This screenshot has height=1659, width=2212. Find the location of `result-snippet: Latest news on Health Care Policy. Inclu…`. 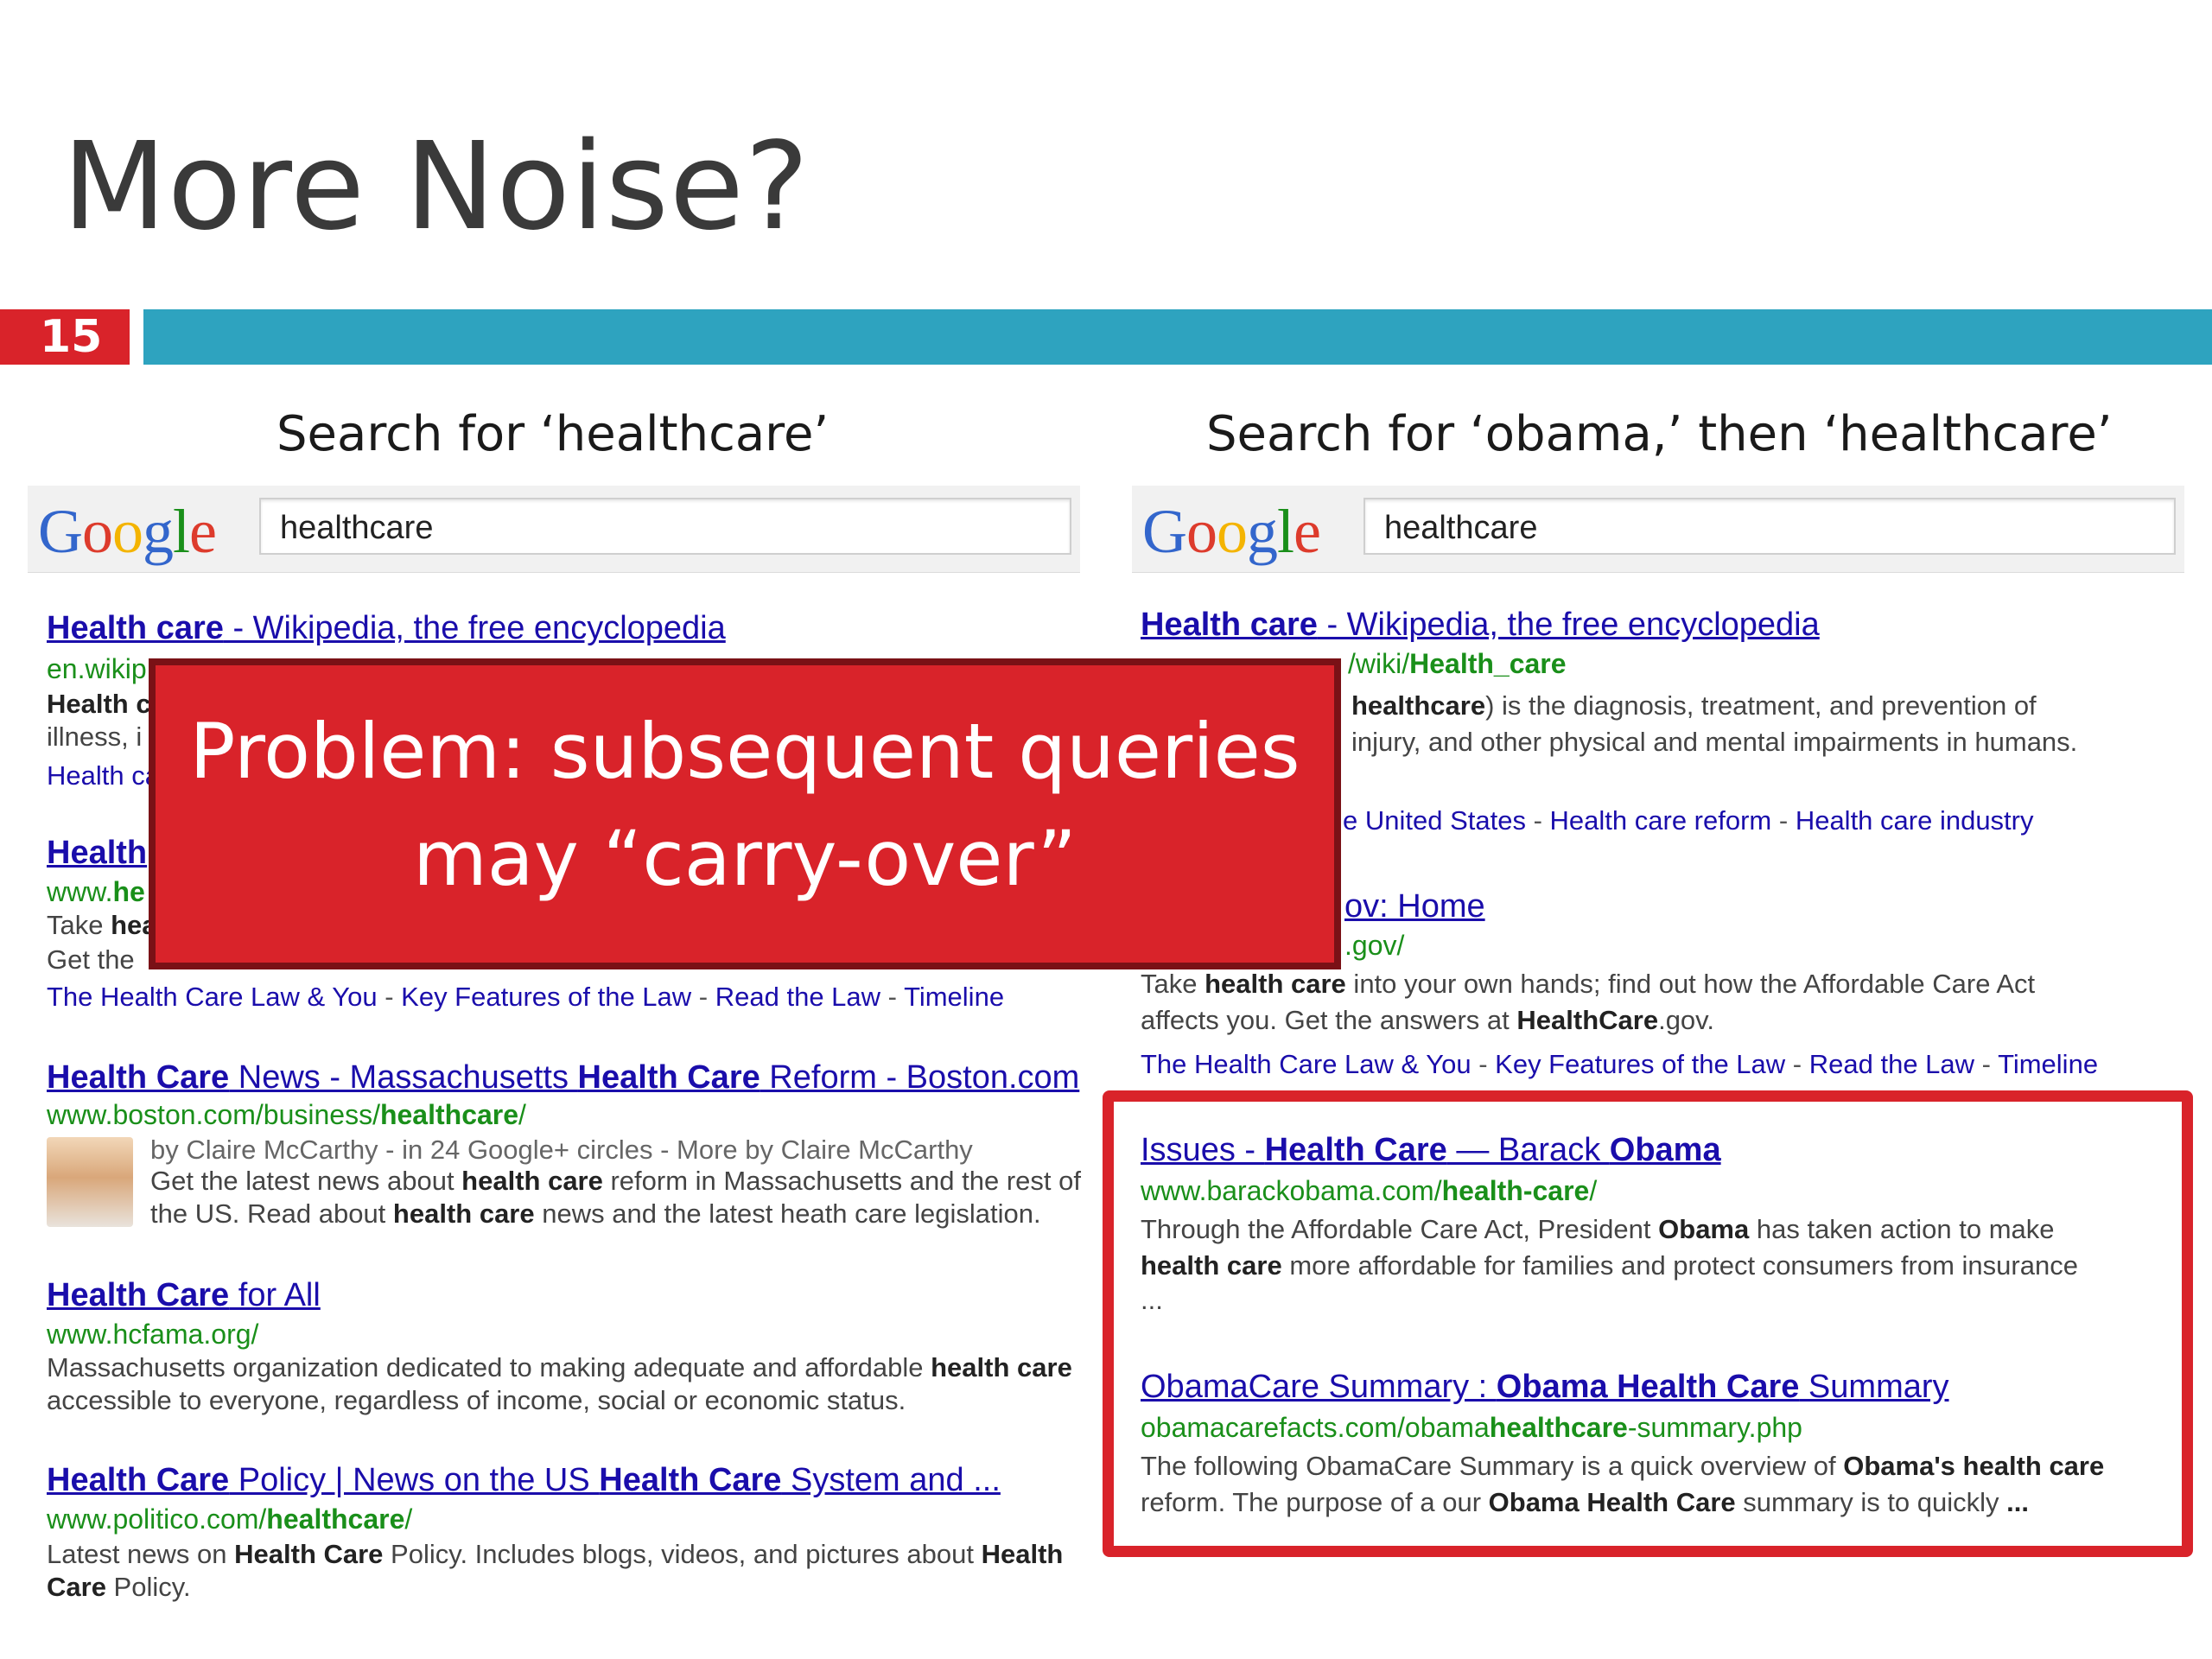

result-snippet: Latest news on Health Care Policy. Inclu… is located at coordinates (555, 1554).